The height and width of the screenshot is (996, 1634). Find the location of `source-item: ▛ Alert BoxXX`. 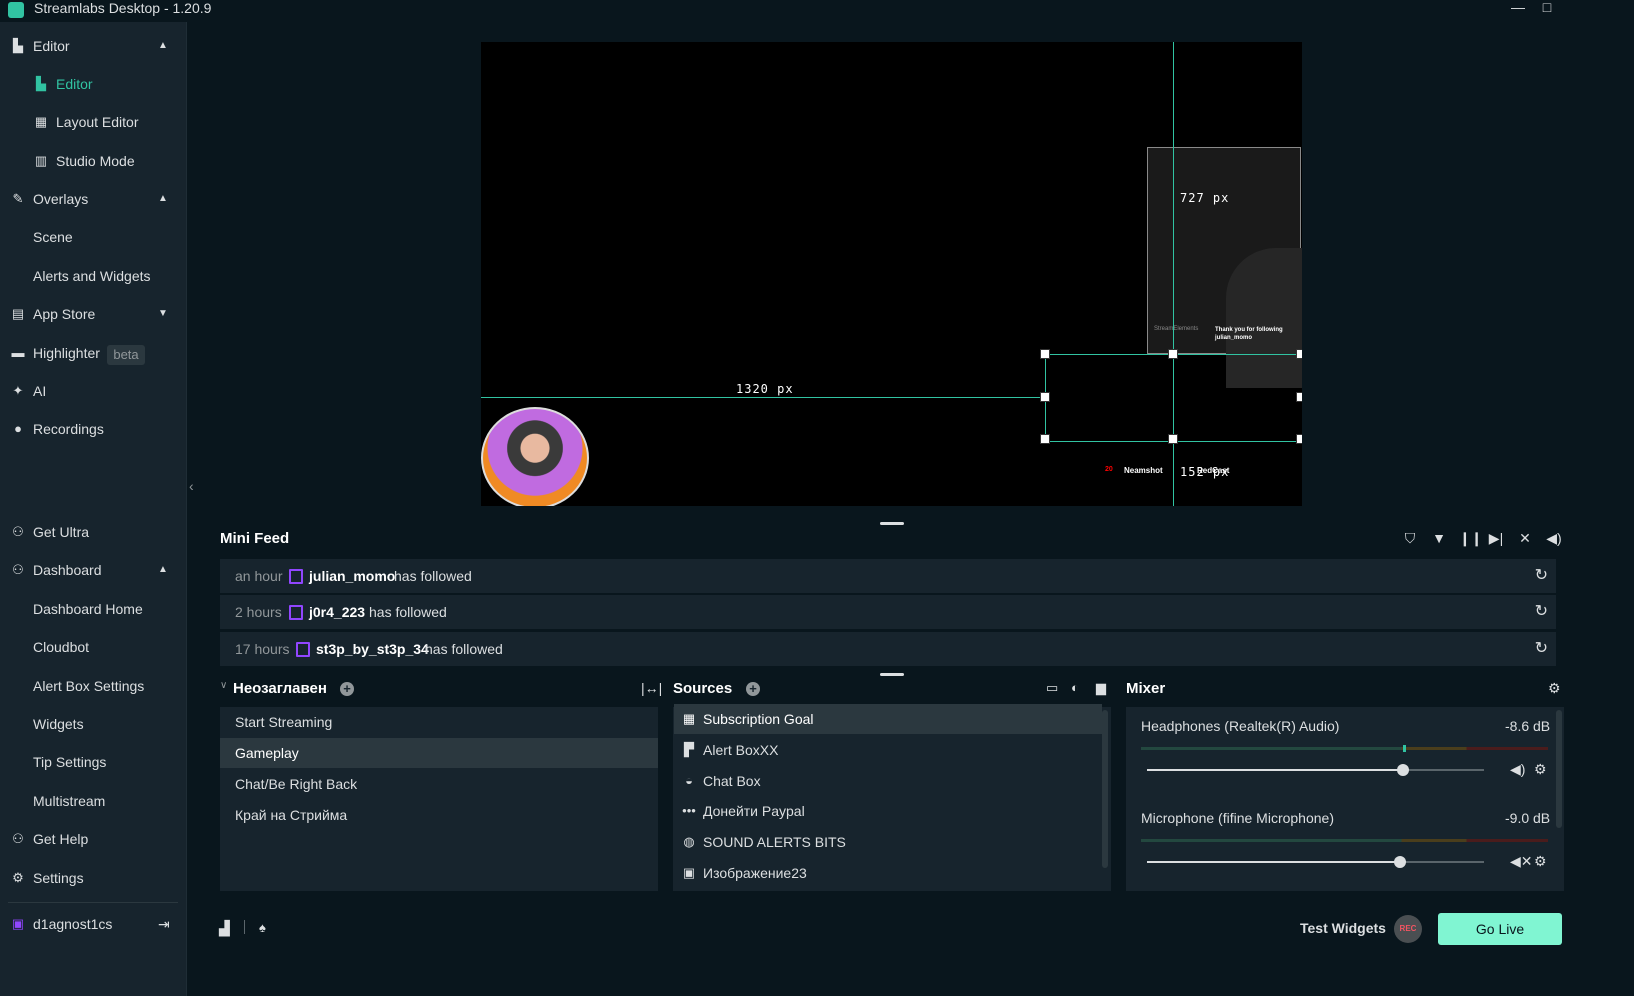

source-item: ▛ Alert BoxXX is located at coordinates (888, 750).